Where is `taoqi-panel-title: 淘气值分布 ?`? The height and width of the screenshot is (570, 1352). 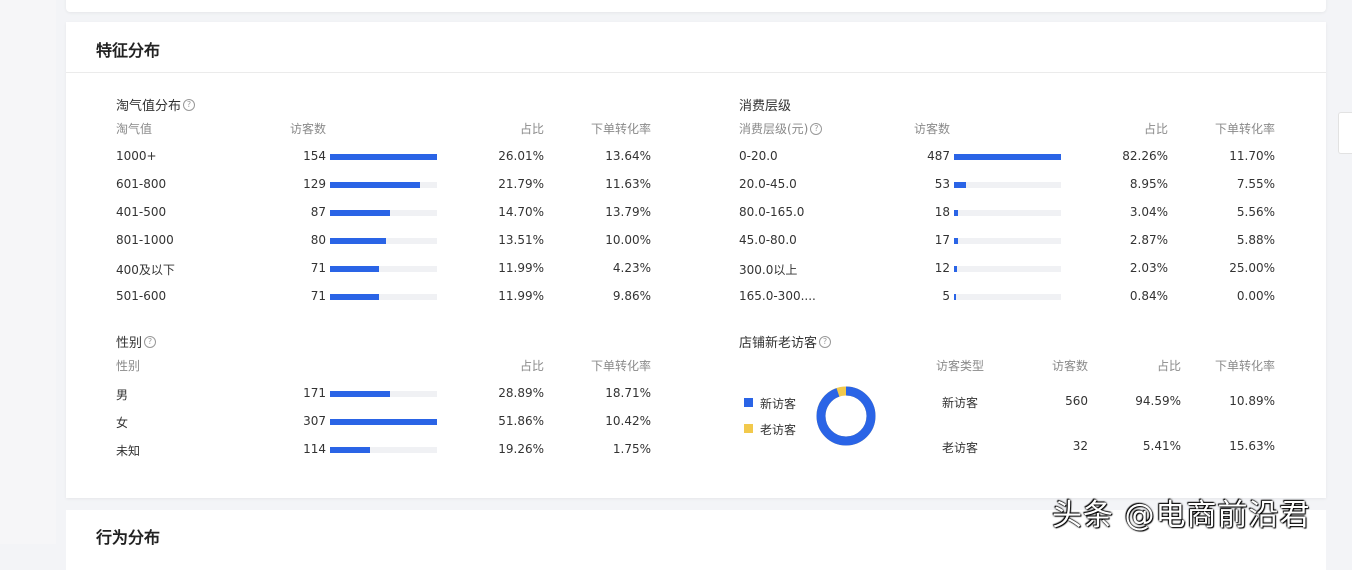 taoqi-panel-title: 淘气值分布 ? is located at coordinates (156, 104).